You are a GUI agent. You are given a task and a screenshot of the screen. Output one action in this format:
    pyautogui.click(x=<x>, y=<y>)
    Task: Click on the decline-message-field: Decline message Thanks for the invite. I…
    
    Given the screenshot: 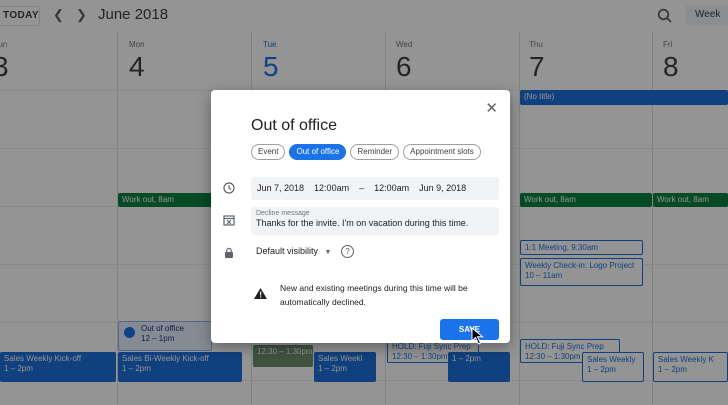 What is the action you would take?
    pyautogui.click(x=375, y=221)
    